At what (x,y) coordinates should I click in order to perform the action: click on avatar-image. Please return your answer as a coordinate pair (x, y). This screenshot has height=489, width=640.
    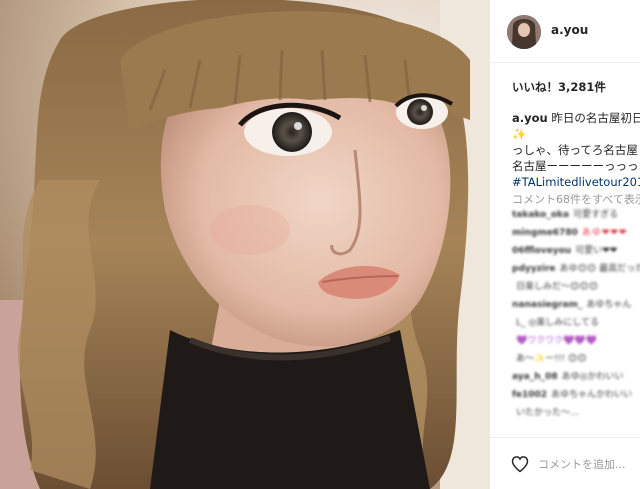
    Looking at the image, I should click on (524, 32).